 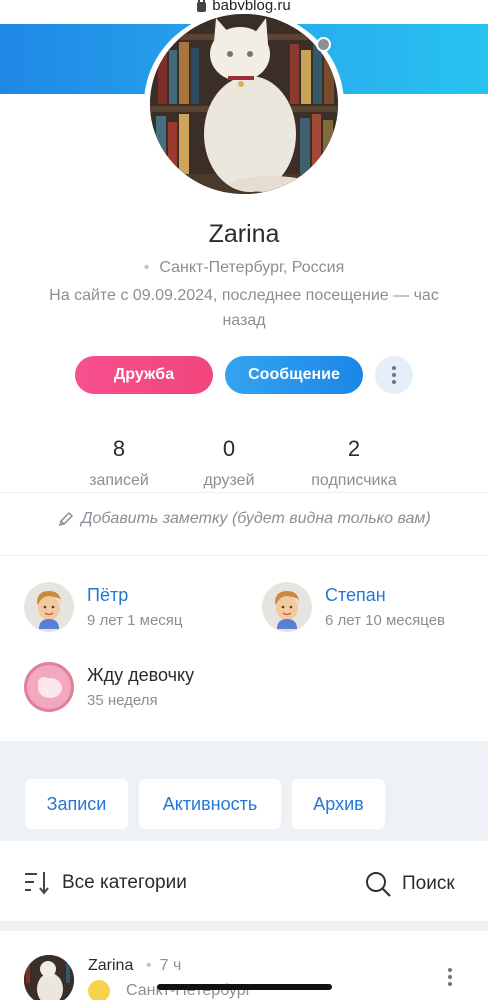 I want to click on stat-friends: 0 друзей, so click(x=229, y=463).